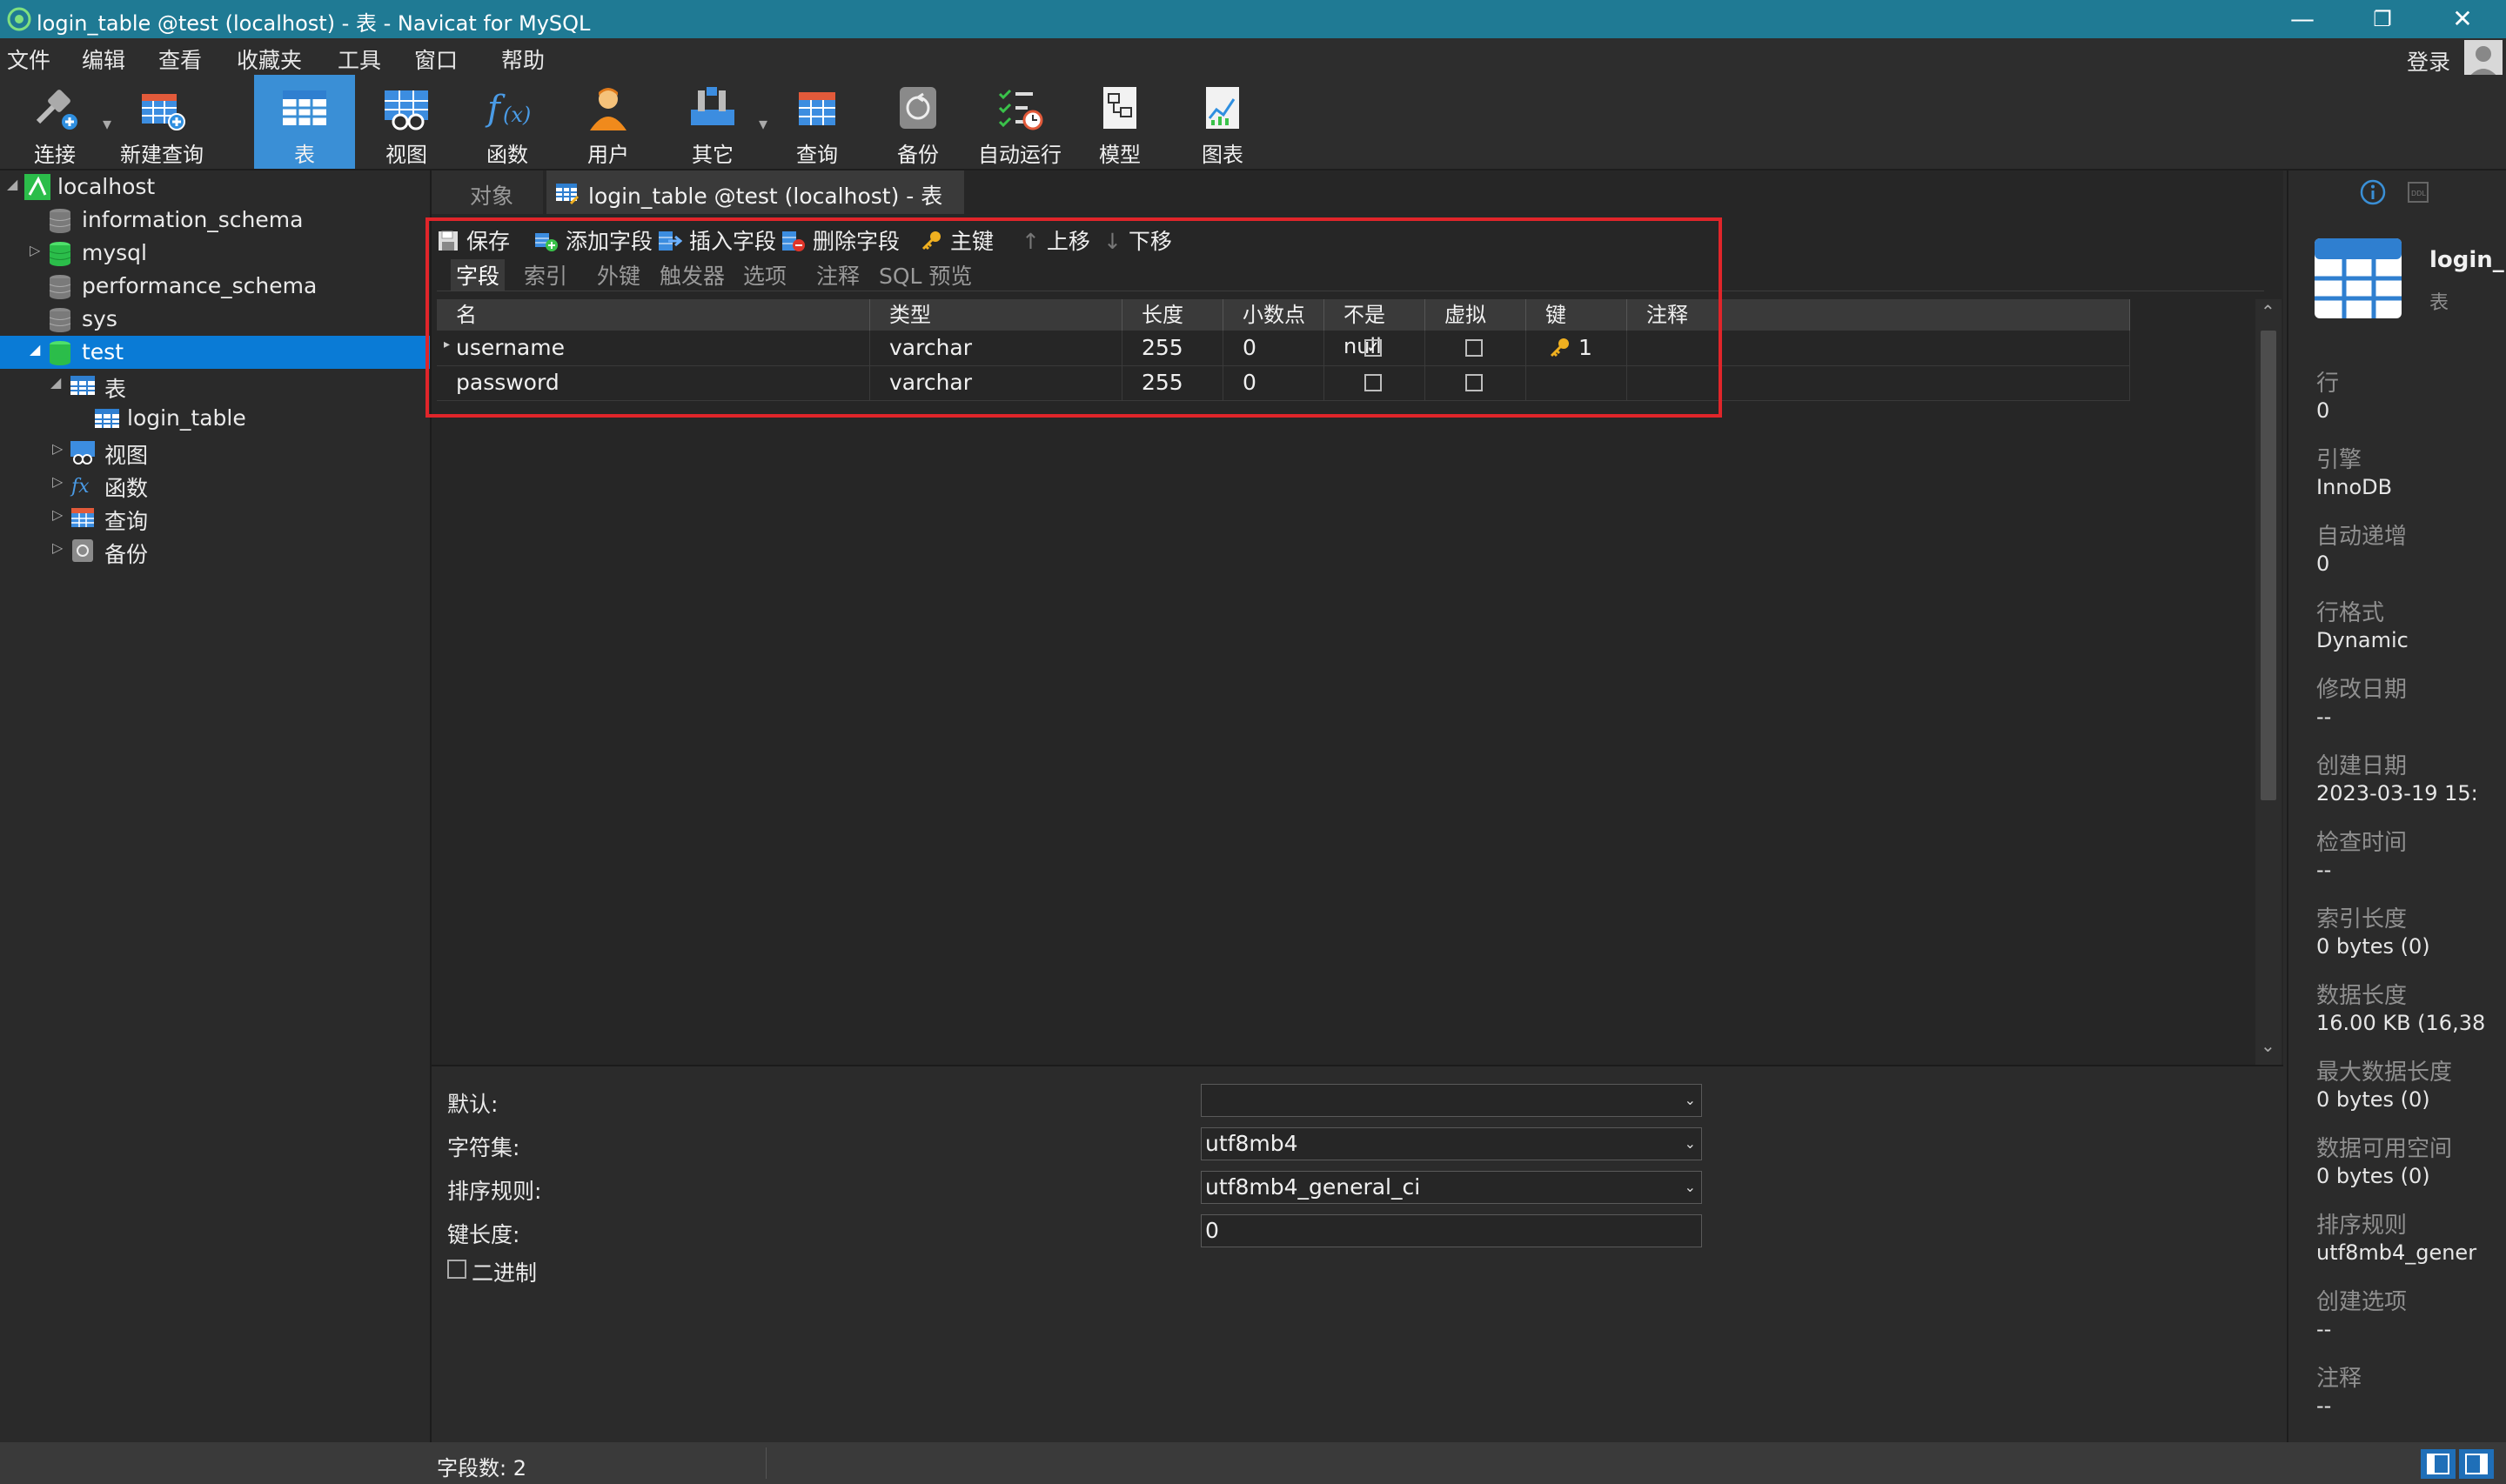  What do you see at coordinates (2418, 192) in the screenshot?
I see `ddl-icon: DDL` at bounding box center [2418, 192].